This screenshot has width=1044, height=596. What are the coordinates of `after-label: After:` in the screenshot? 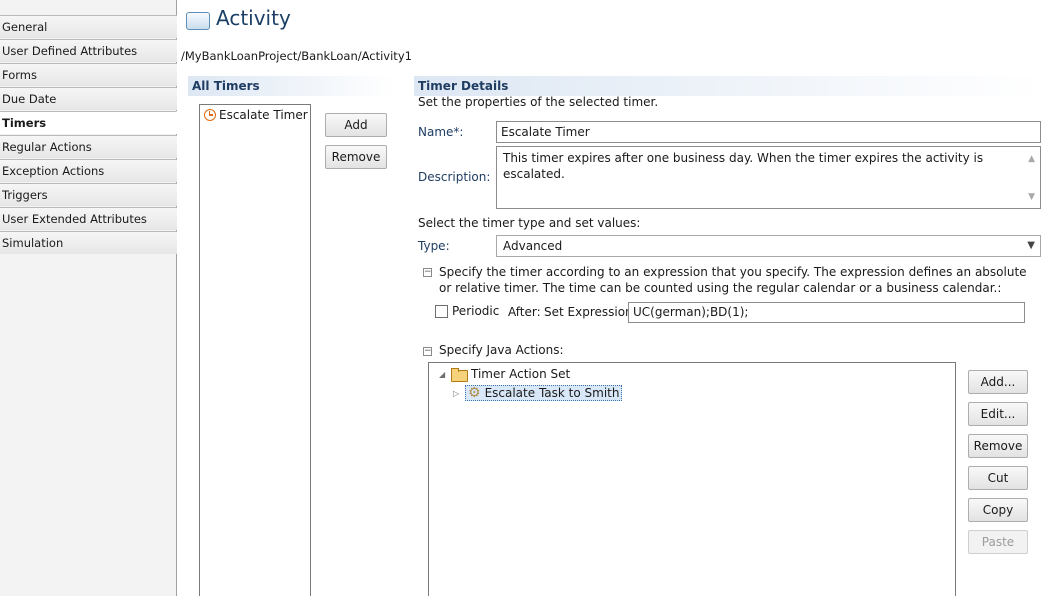 It's located at (524, 312).